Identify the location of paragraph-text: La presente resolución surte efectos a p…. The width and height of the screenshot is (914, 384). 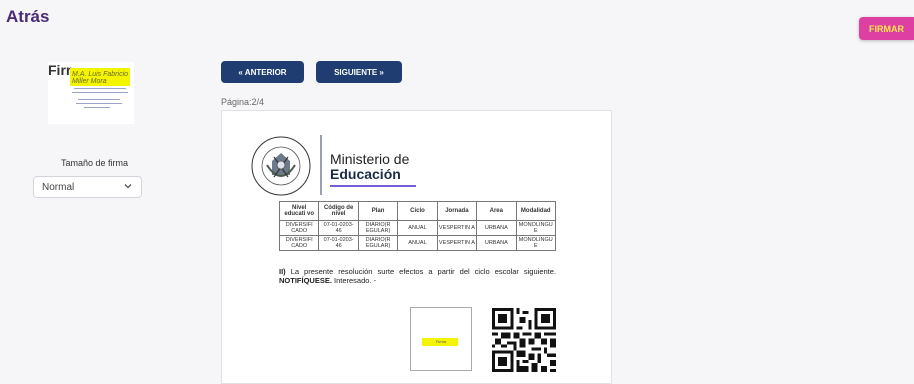
(420, 271).